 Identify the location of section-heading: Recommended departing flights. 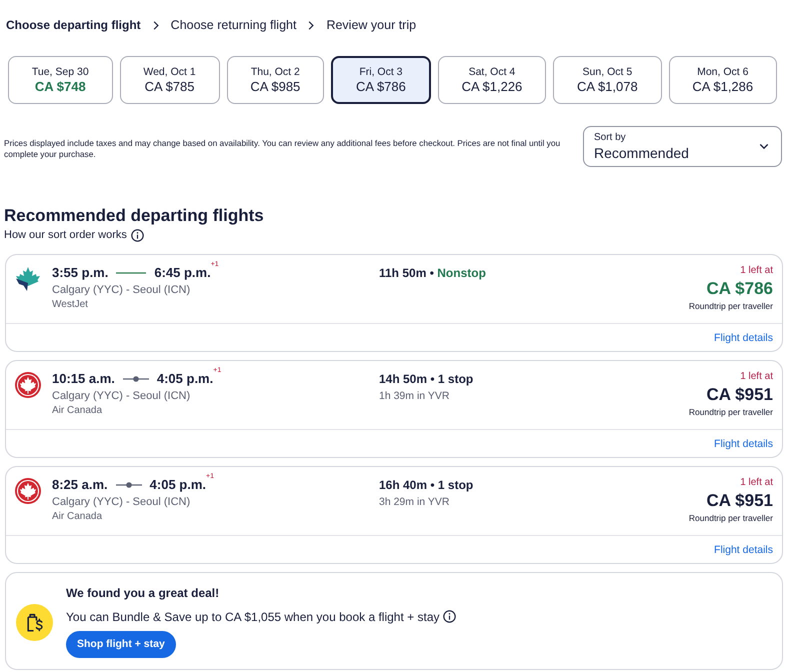
(134, 216).